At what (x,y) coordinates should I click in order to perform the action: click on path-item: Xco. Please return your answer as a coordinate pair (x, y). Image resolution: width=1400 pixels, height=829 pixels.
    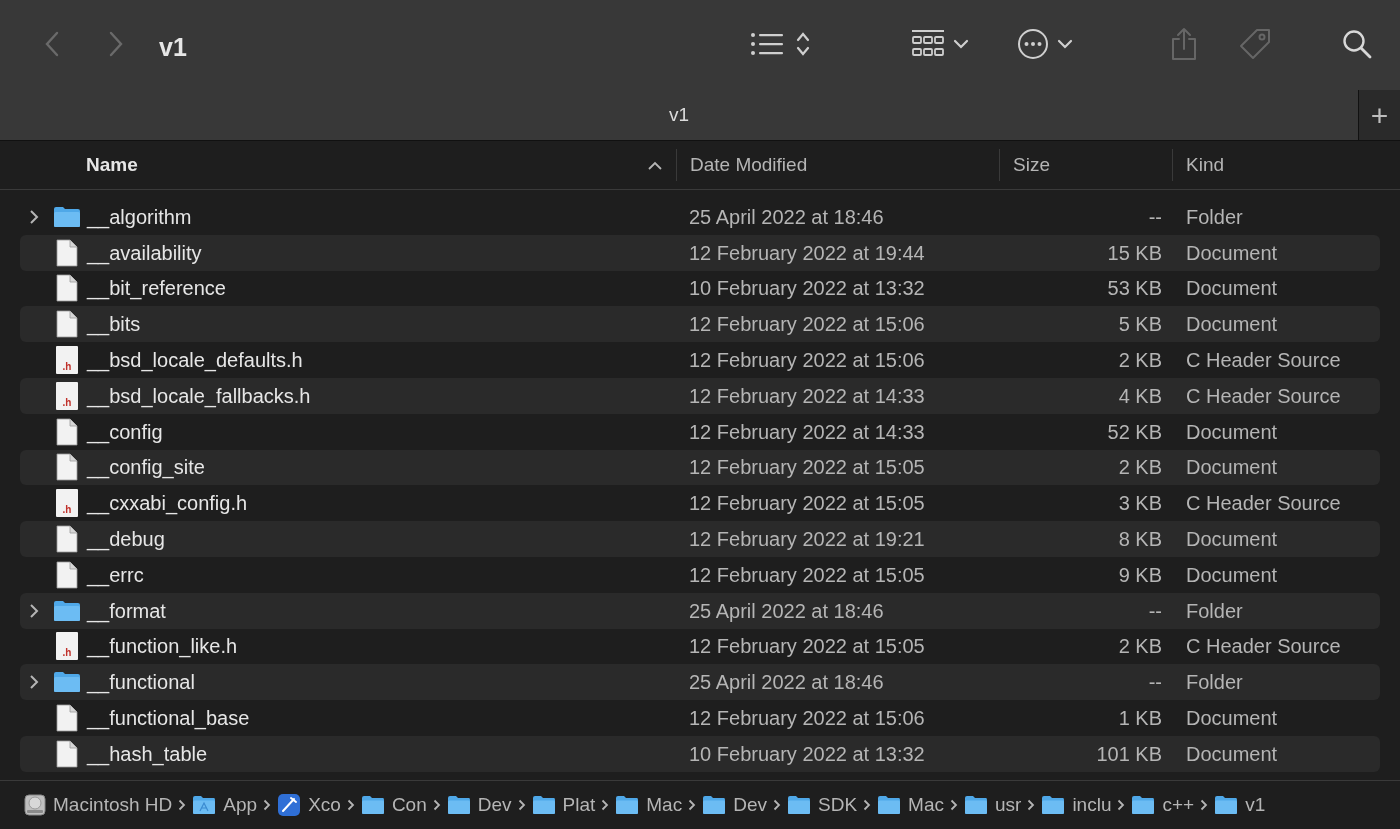
    Looking at the image, I should click on (309, 805).